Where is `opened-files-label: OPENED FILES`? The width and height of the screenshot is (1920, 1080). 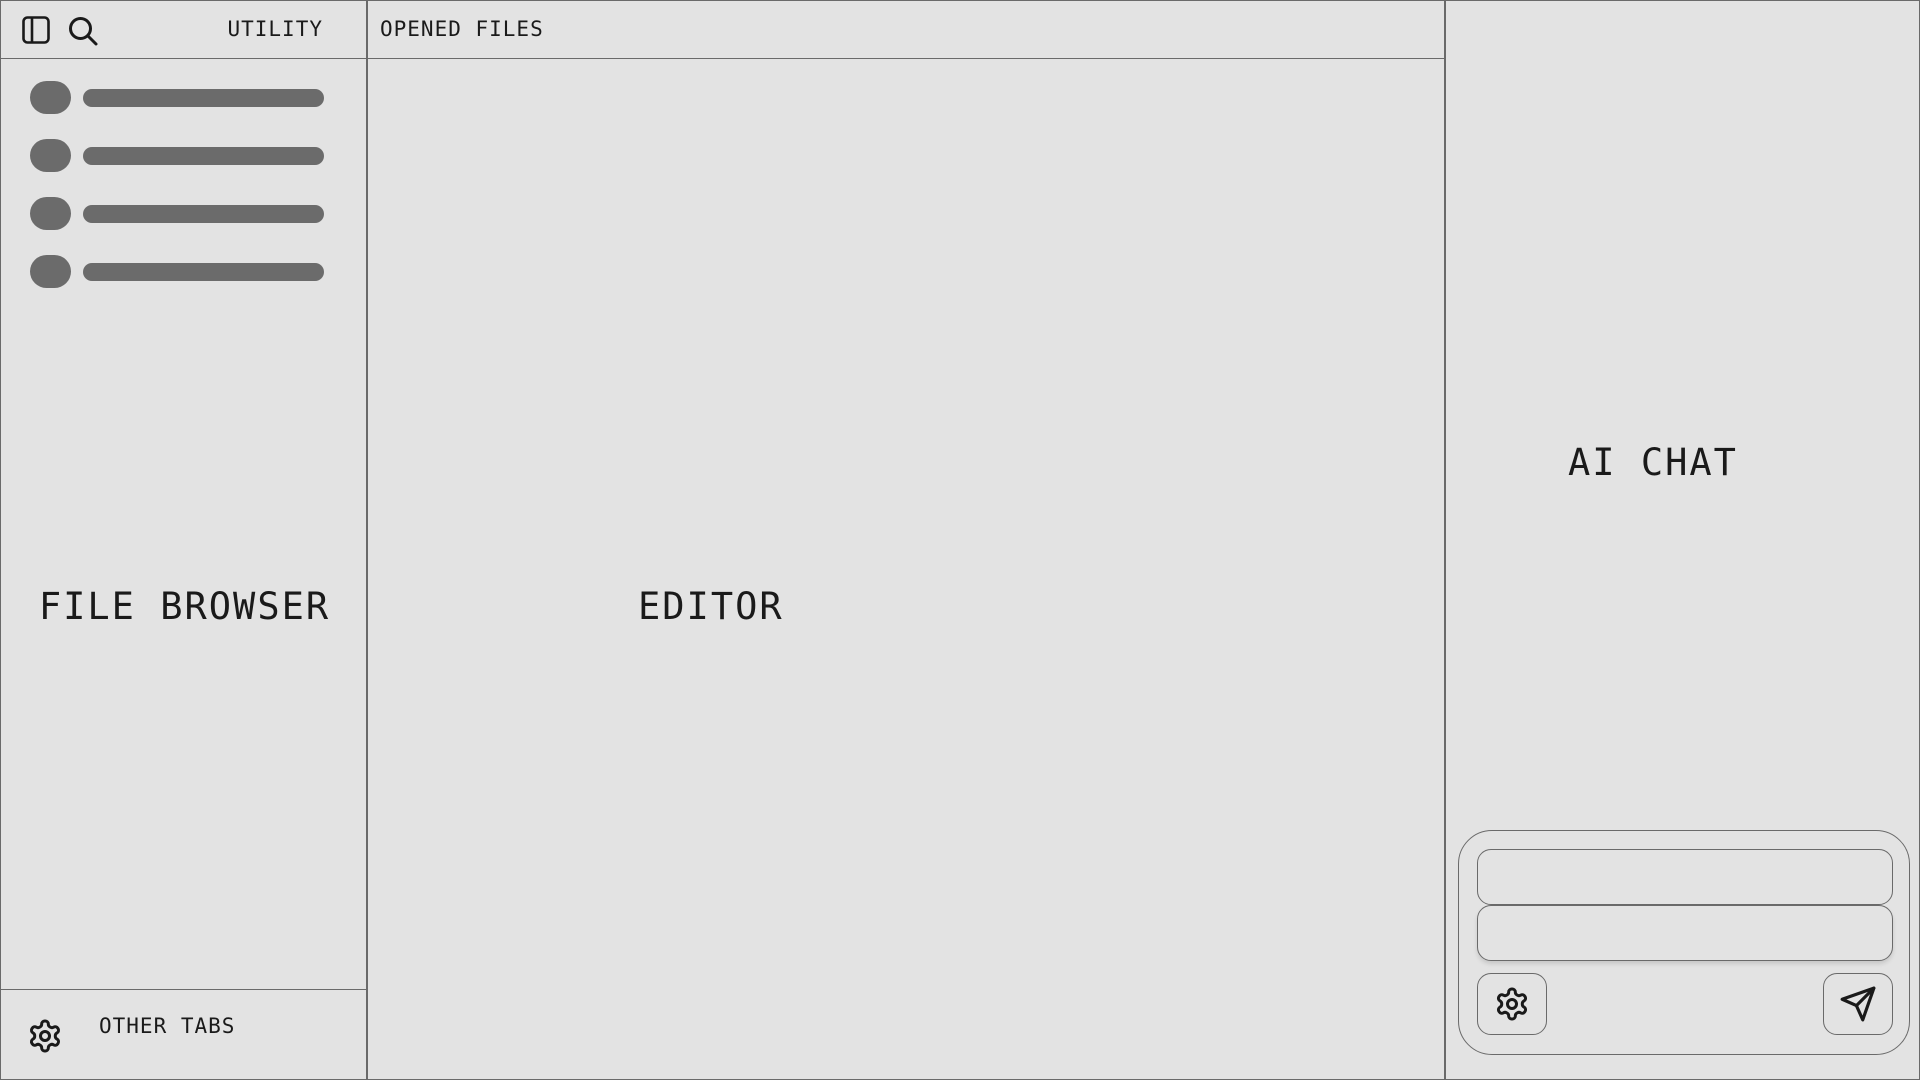
opened-files-label: OPENED FILES is located at coordinates (462, 29).